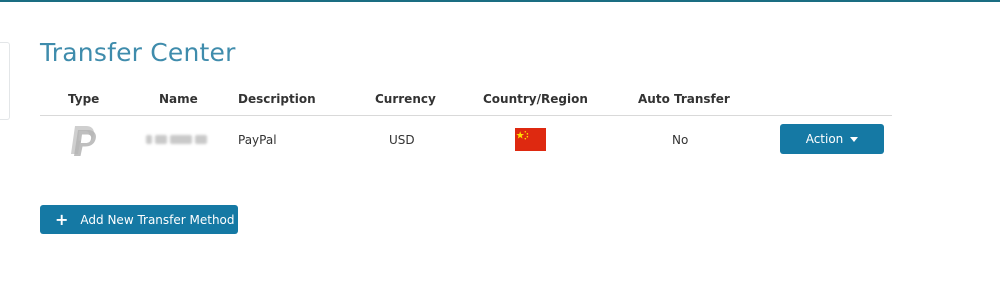  I want to click on paypal-logo-icon, so click(81, 140).